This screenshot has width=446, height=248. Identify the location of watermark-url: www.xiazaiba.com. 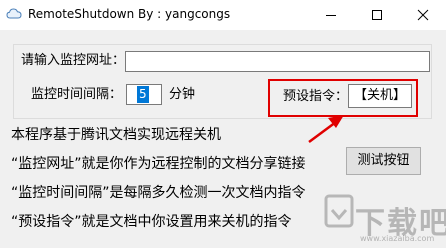
(397, 238).